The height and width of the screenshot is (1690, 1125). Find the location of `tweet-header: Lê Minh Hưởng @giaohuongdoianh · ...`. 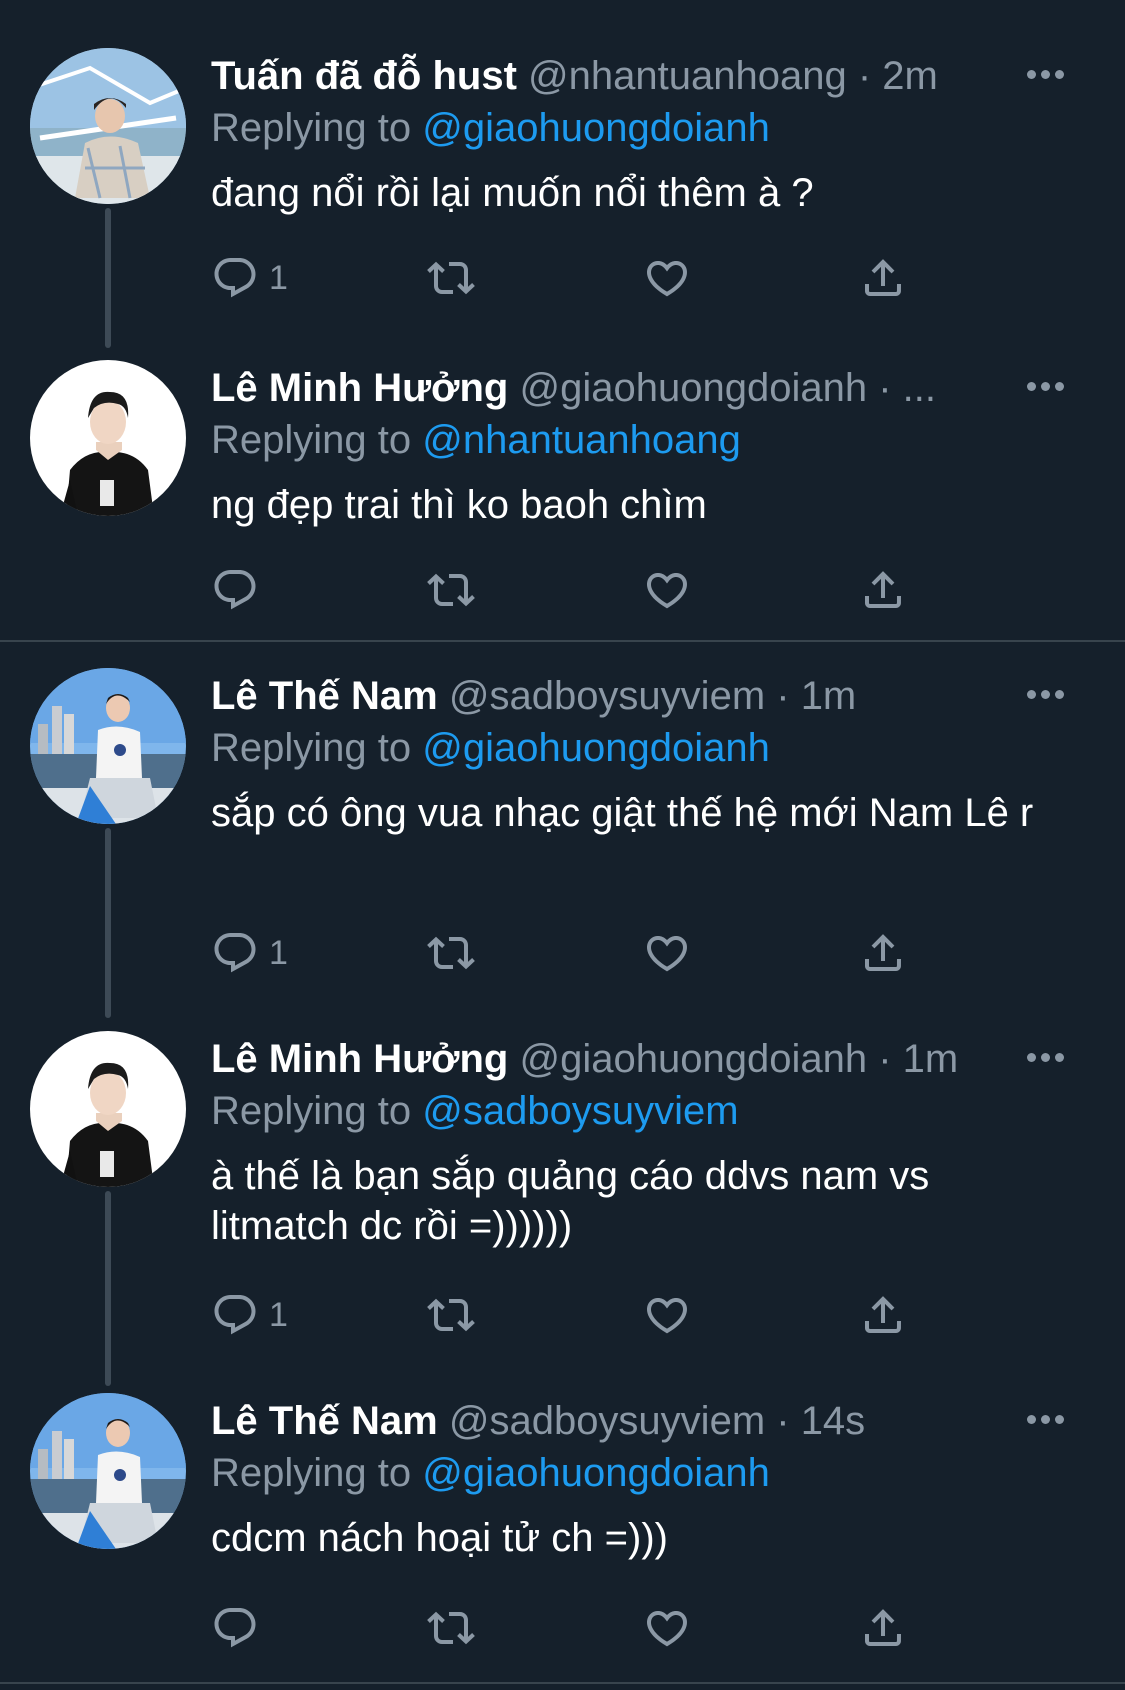

tweet-header: Lê Minh Hưởng @giaohuongdoianh · ... is located at coordinates (593, 388).